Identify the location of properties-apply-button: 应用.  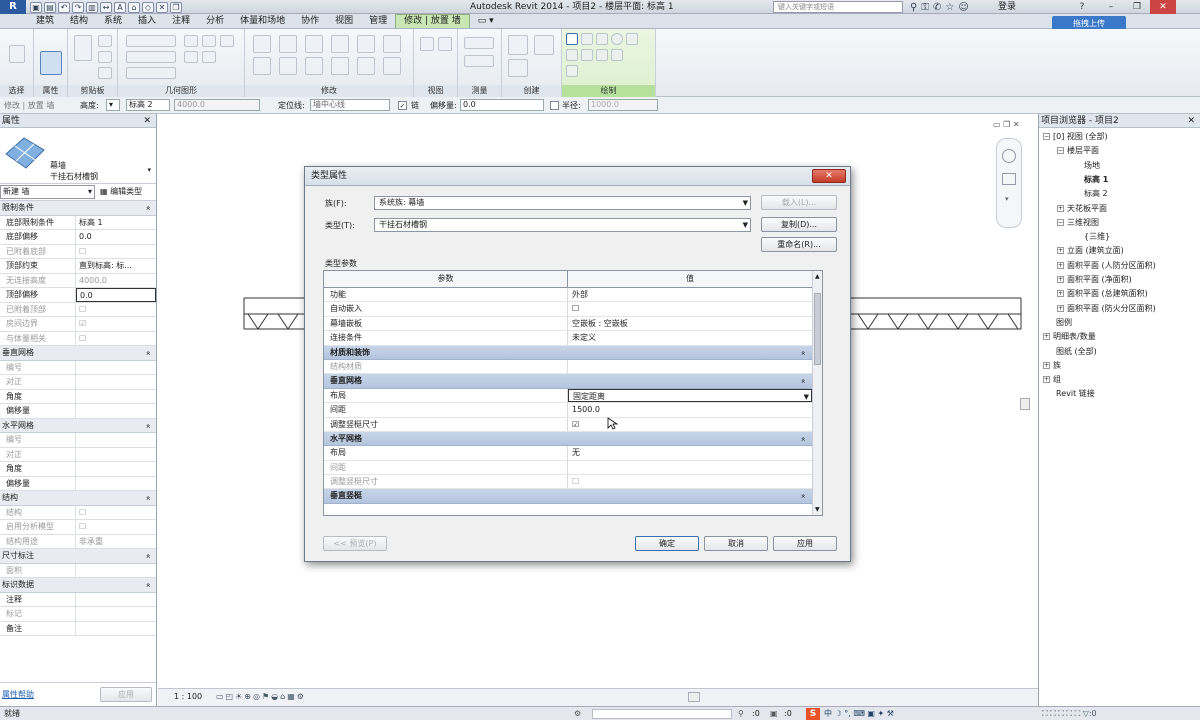
(126, 694).